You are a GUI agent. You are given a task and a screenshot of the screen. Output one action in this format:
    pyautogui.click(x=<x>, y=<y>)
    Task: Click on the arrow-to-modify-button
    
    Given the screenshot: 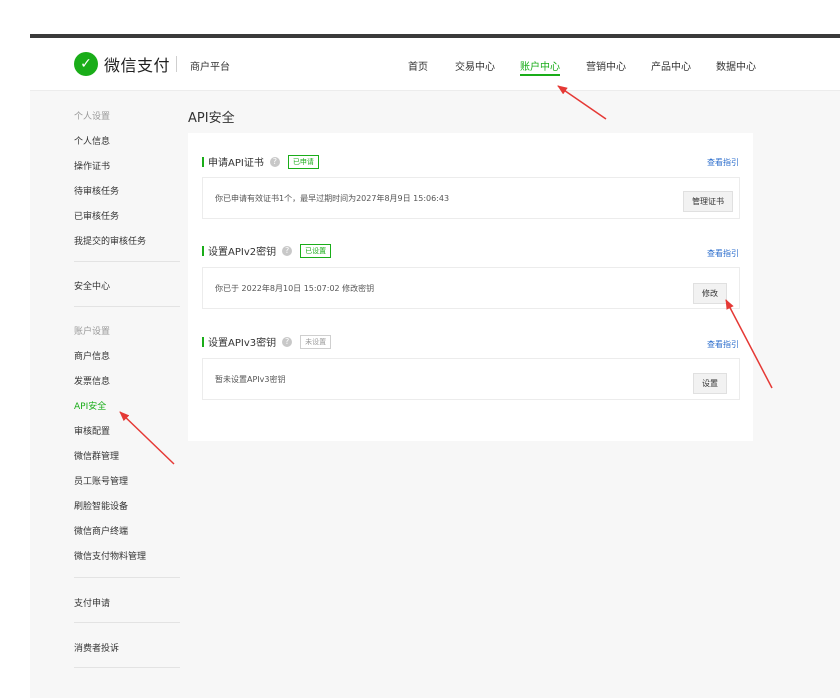 What is the action you would take?
    pyautogui.click(x=749, y=344)
    